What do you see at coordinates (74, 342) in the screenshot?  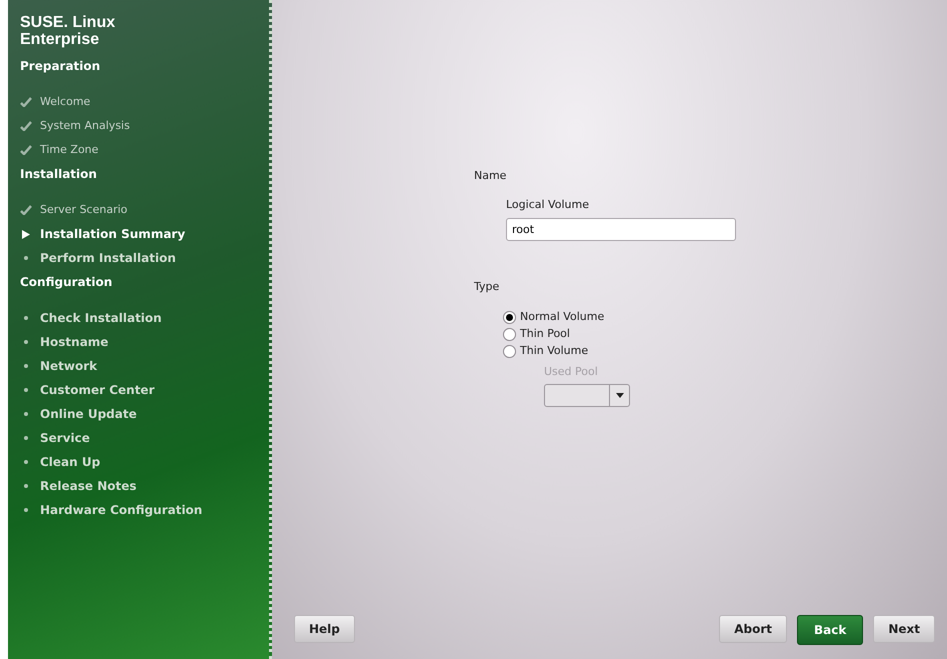 I see `step-label: Hostname` at bounding box center [74, 342].